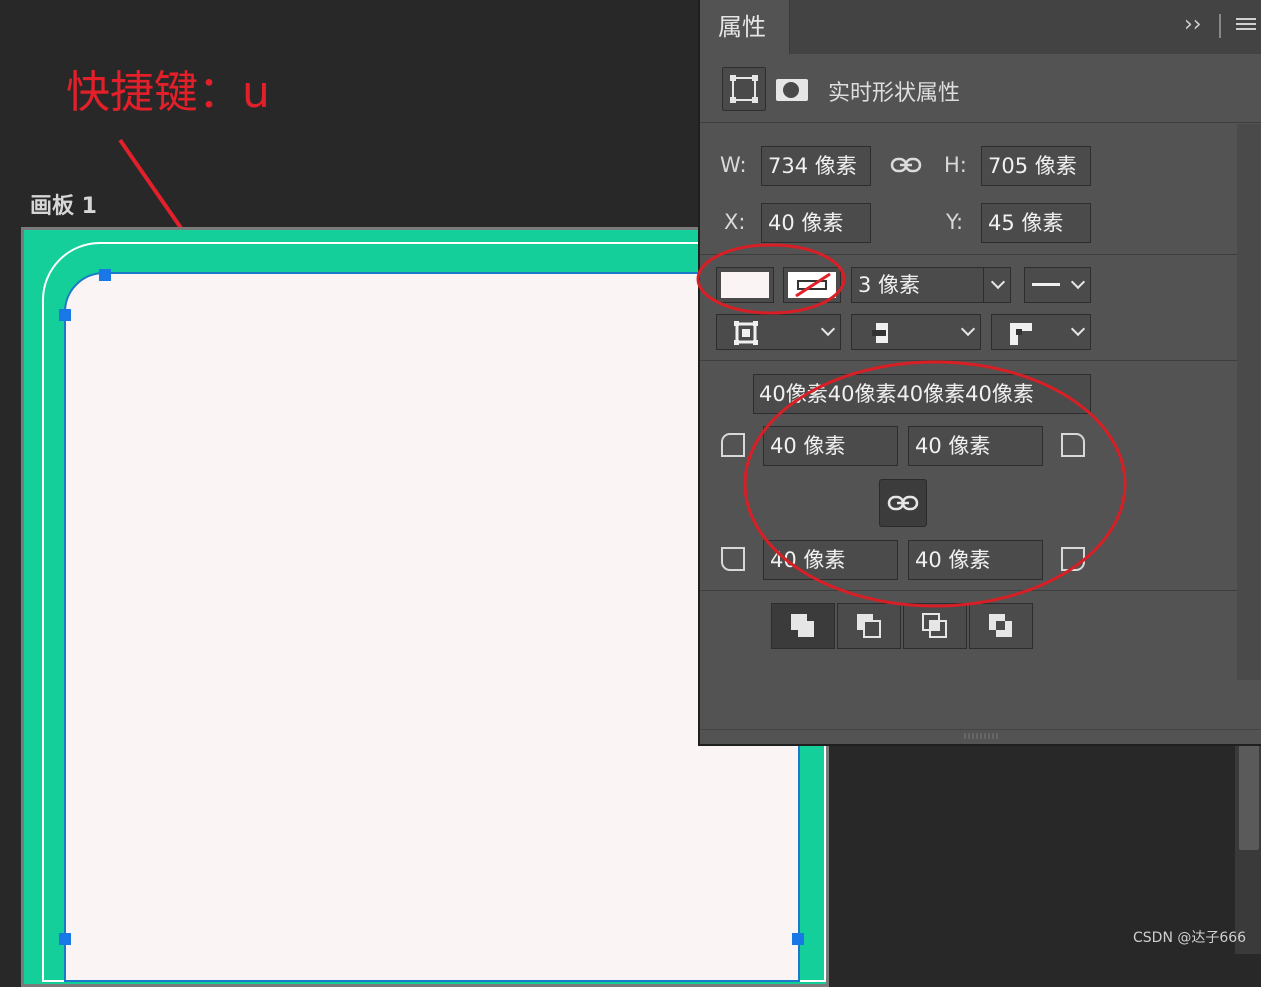 The width and height of the screenshot is (1261, 987). Describe the element at coordinates (746, 333) in the screenshot. I see `stroke-align-inside-icon` at that location.